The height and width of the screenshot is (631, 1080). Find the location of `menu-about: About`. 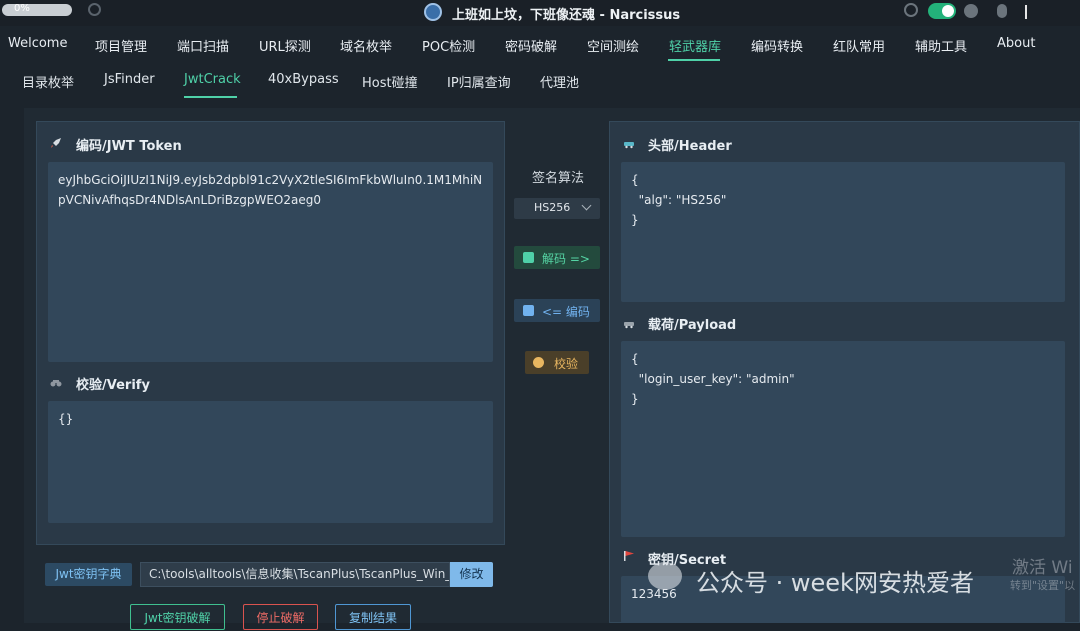

menu-about: About is located at coordinates (1016, 43).